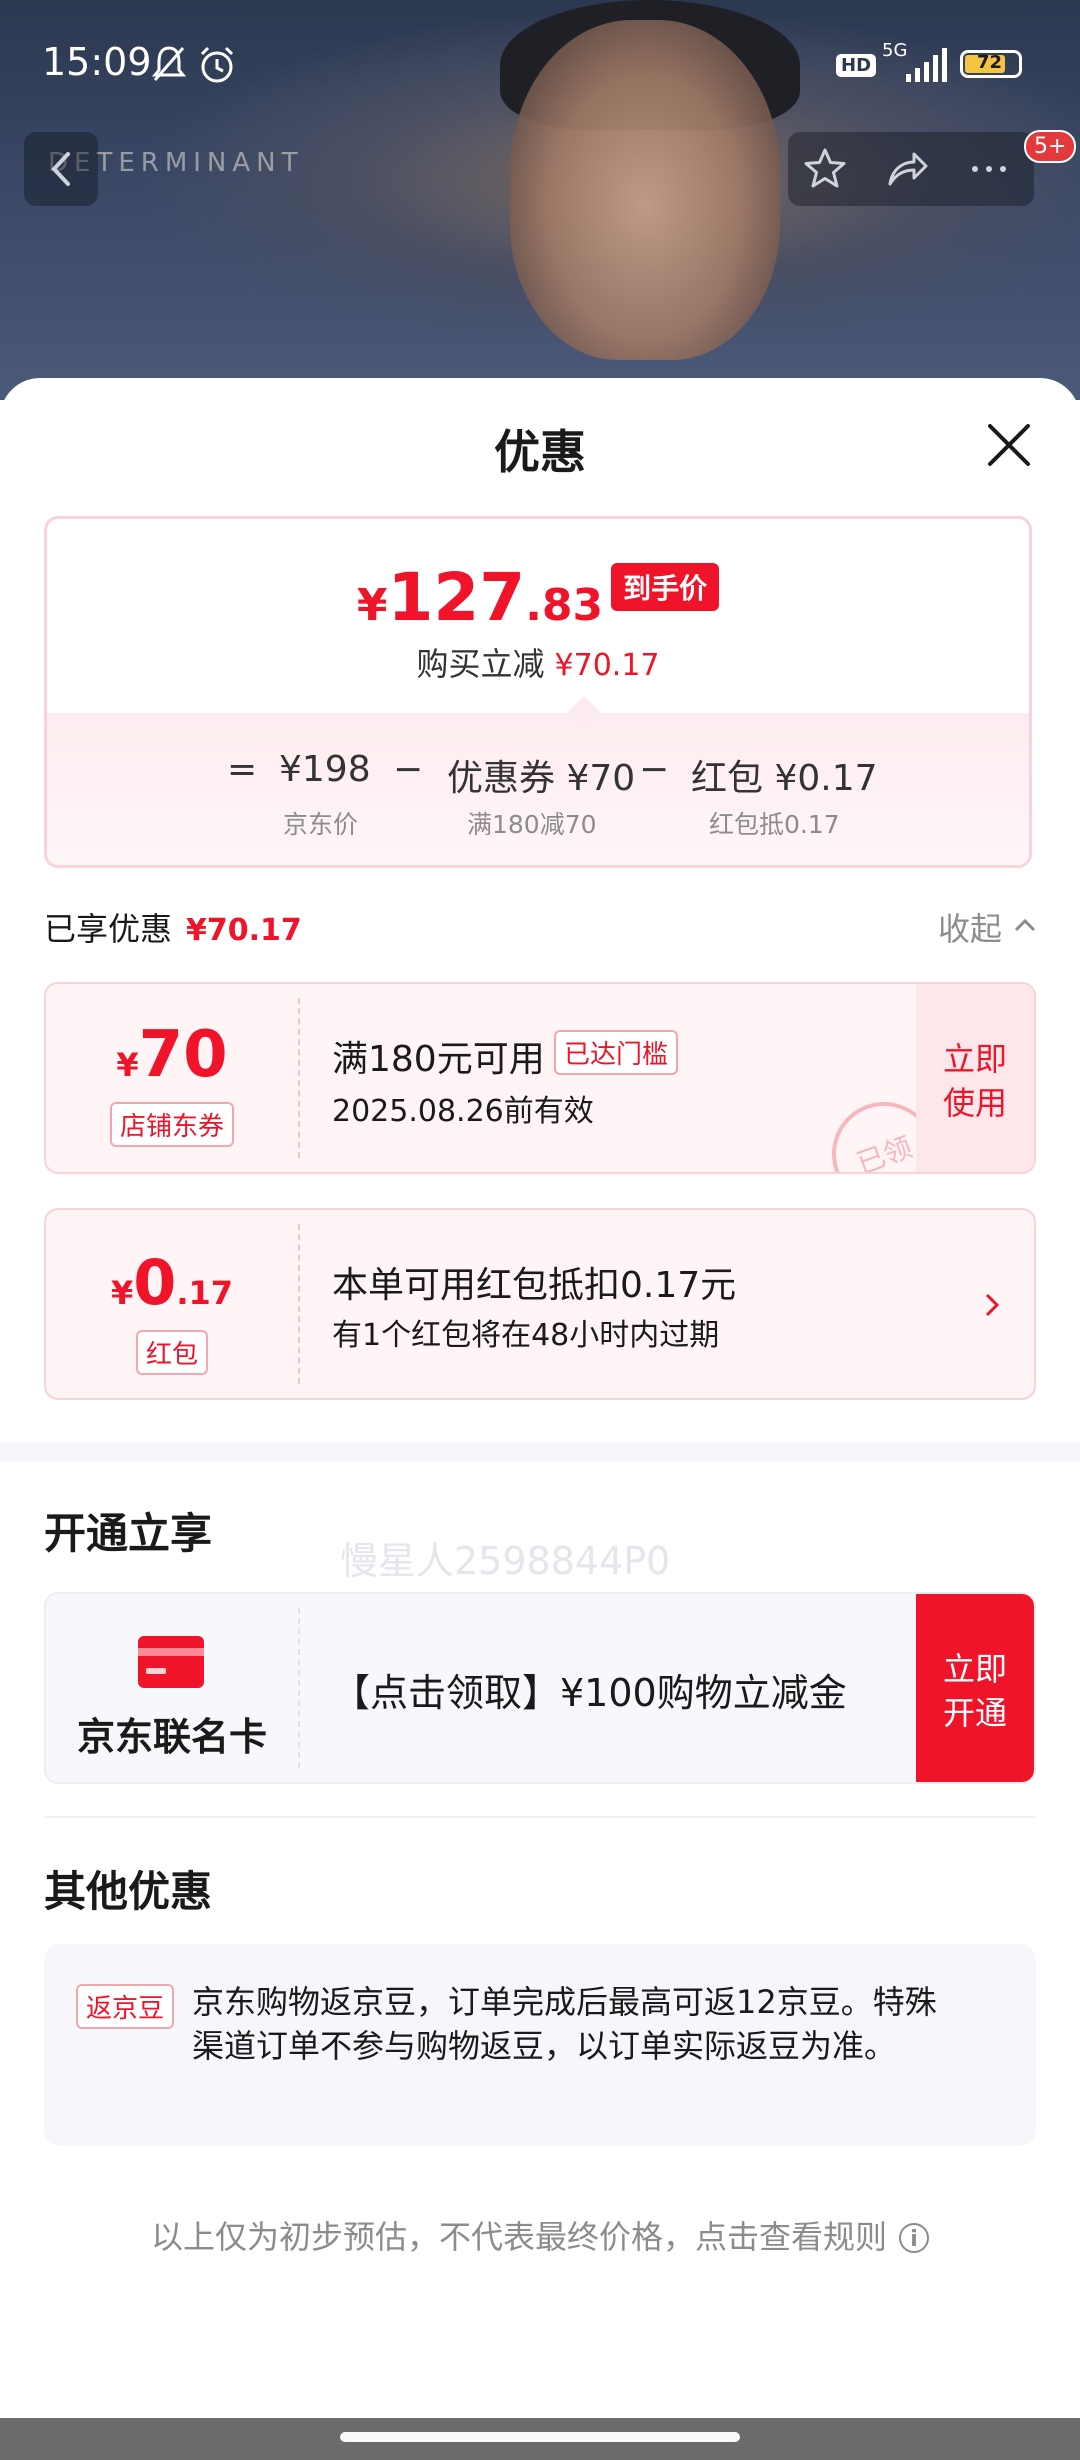 The width and height of the screenshot is (1080, 2460). I want to click on use-now-button: 立即 使用, so click(975, 1078).